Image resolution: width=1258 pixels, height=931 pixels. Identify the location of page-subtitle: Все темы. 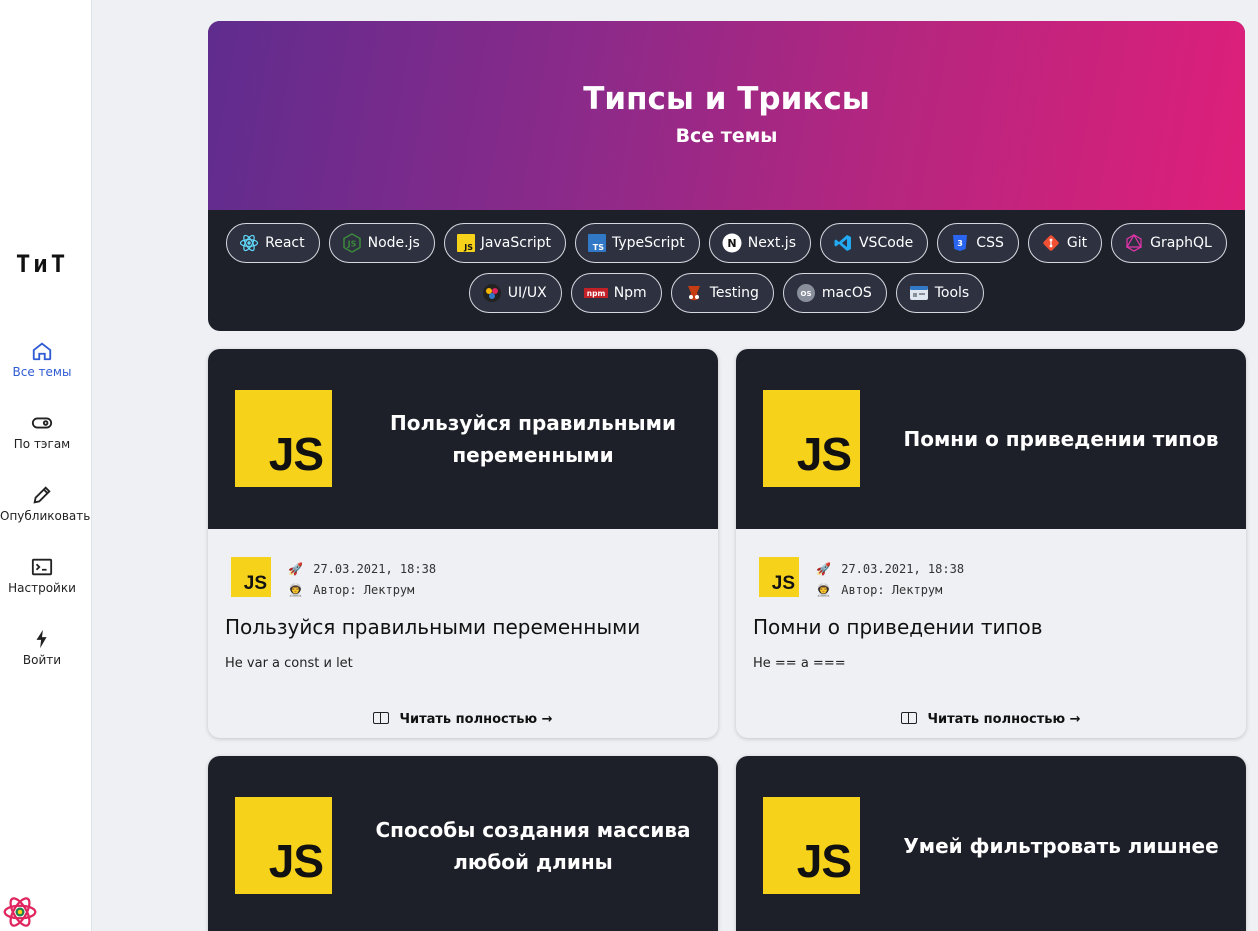
(726, 136).